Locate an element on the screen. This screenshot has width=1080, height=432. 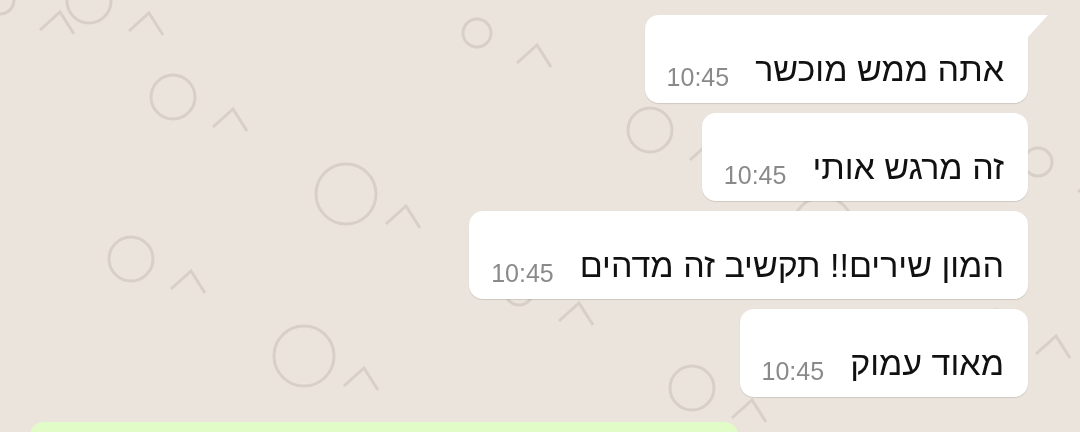
message-text: מאוד עמוק is located at coordinates (927, 363).